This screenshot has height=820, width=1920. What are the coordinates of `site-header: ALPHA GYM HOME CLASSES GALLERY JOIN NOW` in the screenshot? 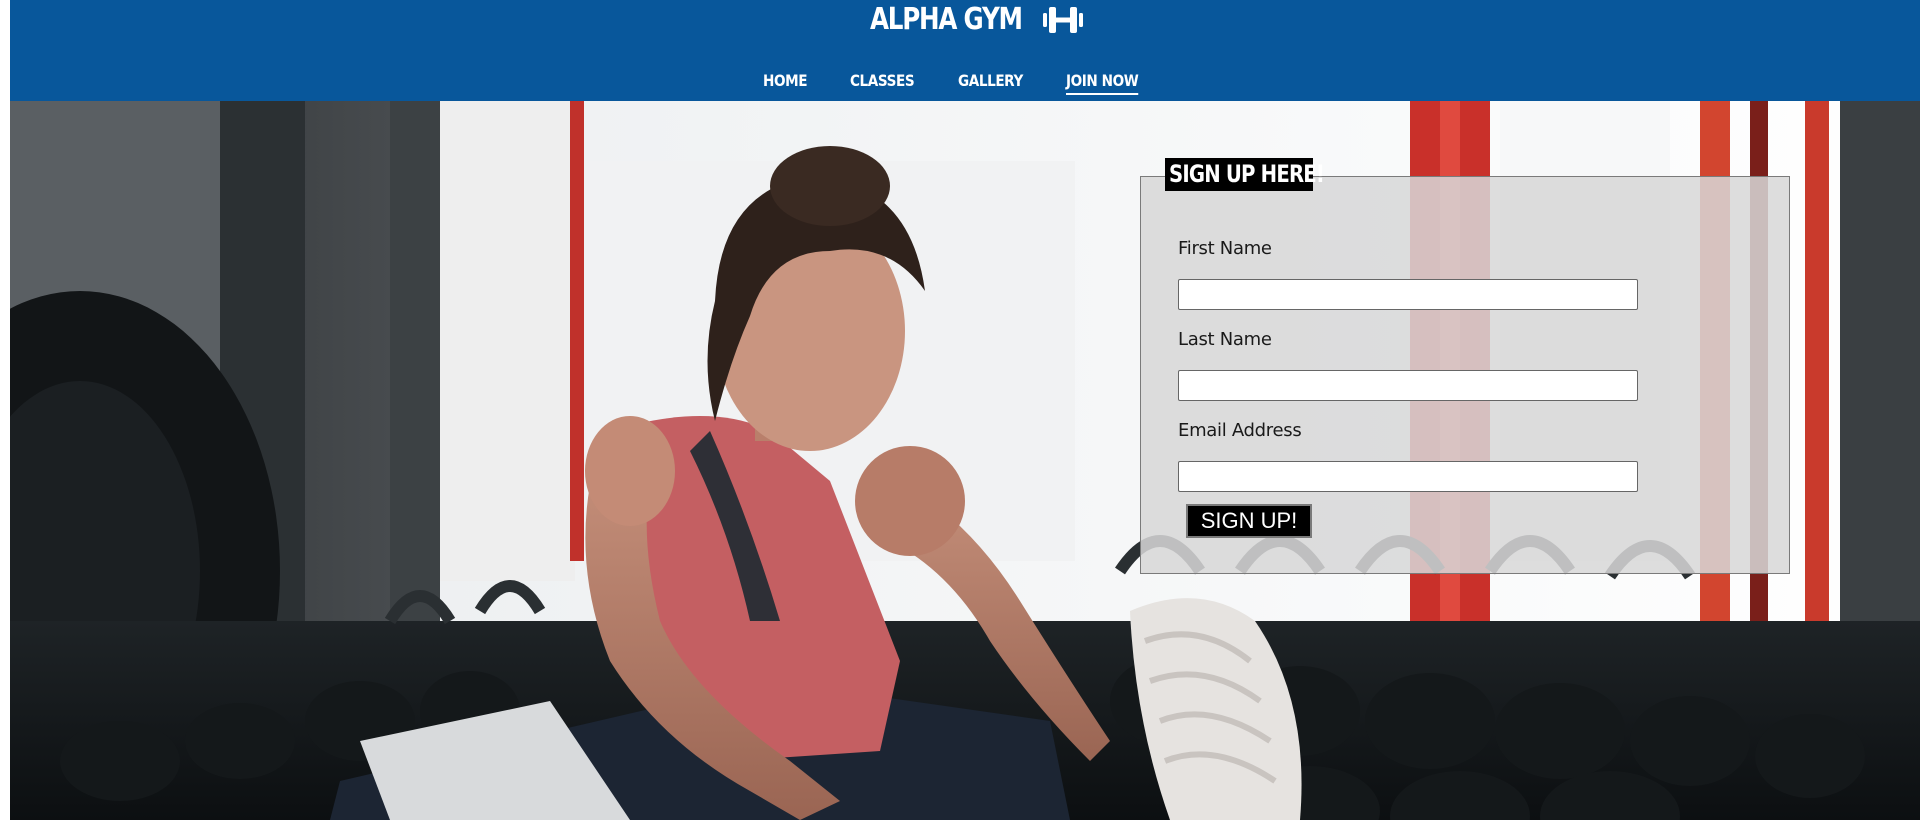 It's located at (965, 50).